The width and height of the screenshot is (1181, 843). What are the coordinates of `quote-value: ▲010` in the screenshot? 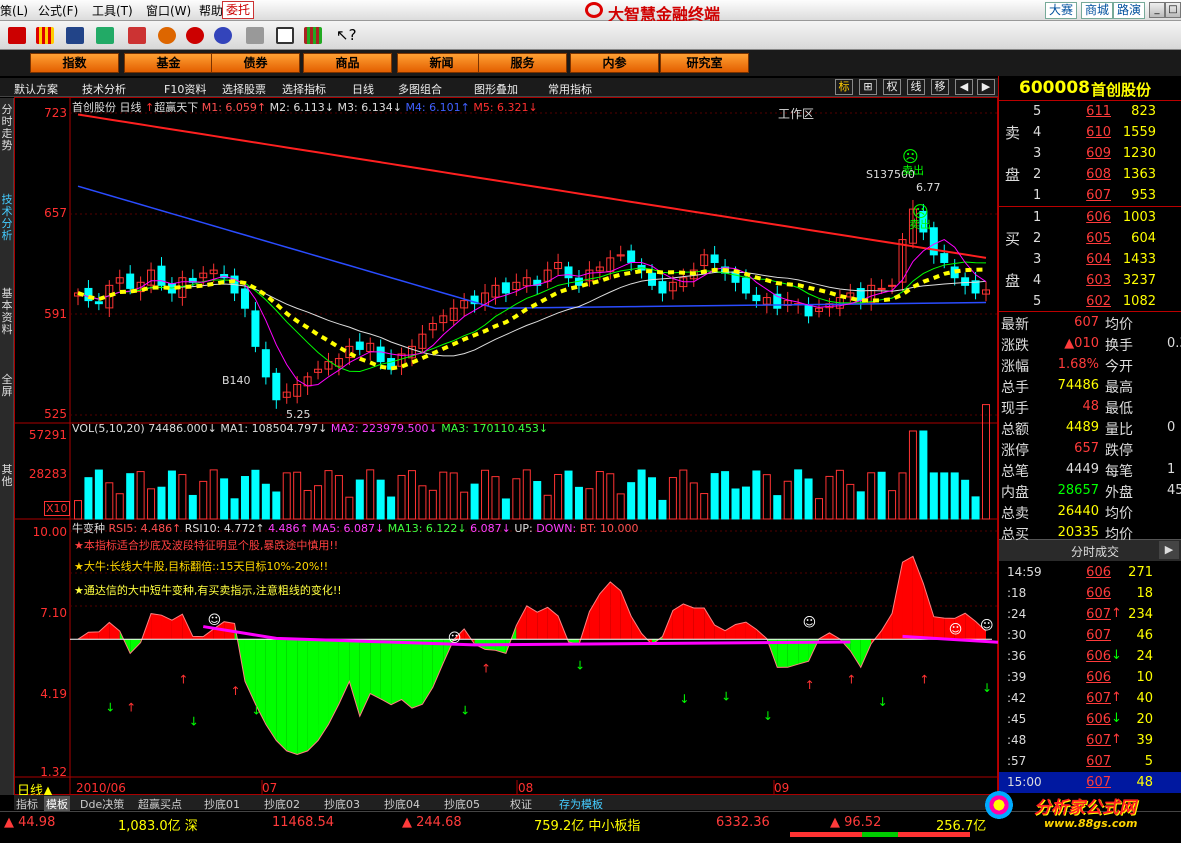 It's located at (1081, 343).